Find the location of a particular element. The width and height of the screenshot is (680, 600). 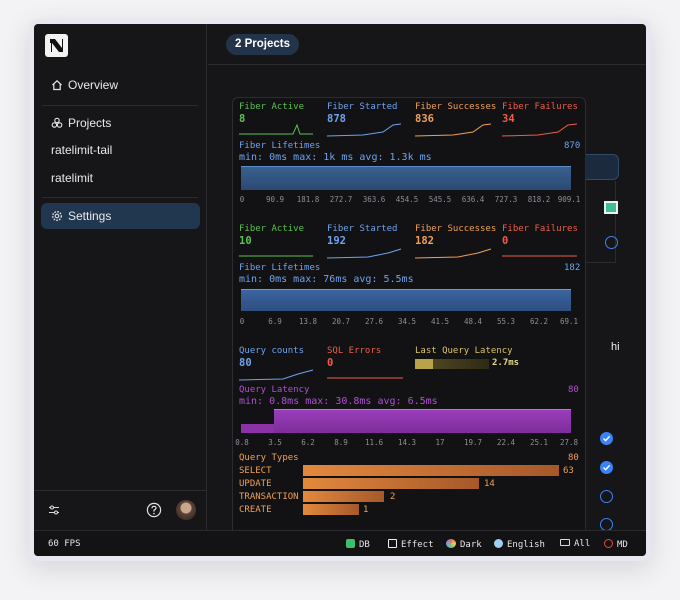

home-icon is located at coordinates (57, 85).